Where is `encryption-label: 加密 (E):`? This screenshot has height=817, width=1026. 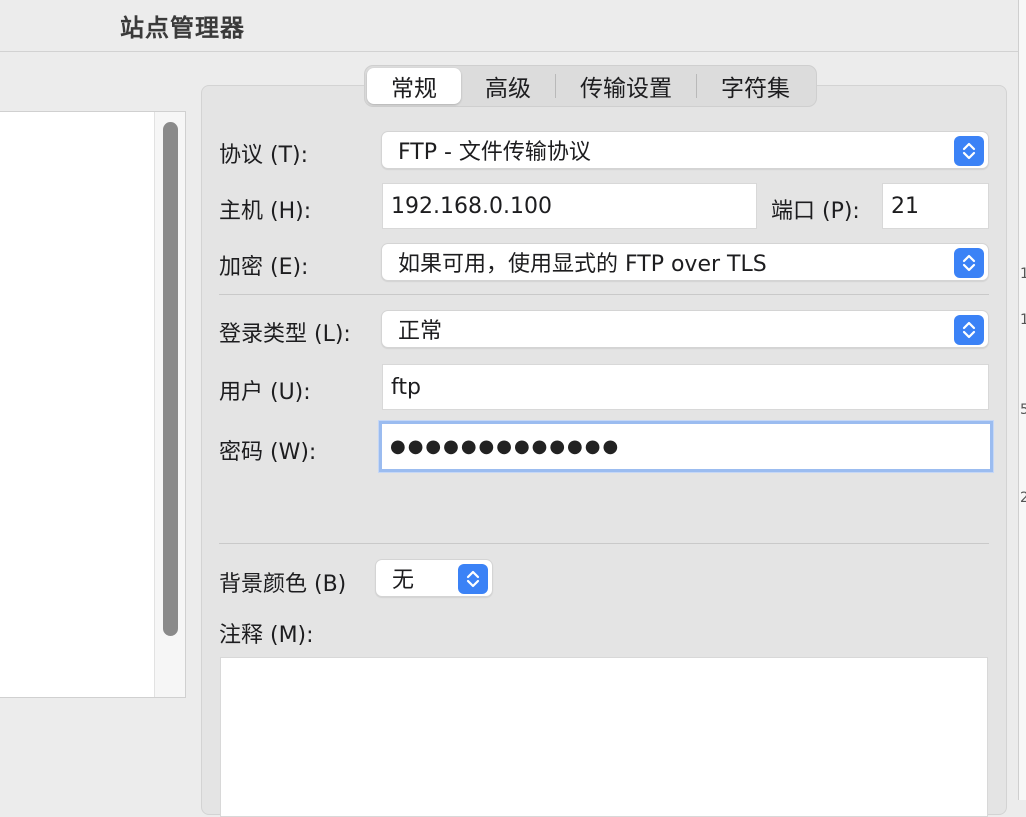 encryption-label: 加密 (E): is located at coordinates (264, 267).